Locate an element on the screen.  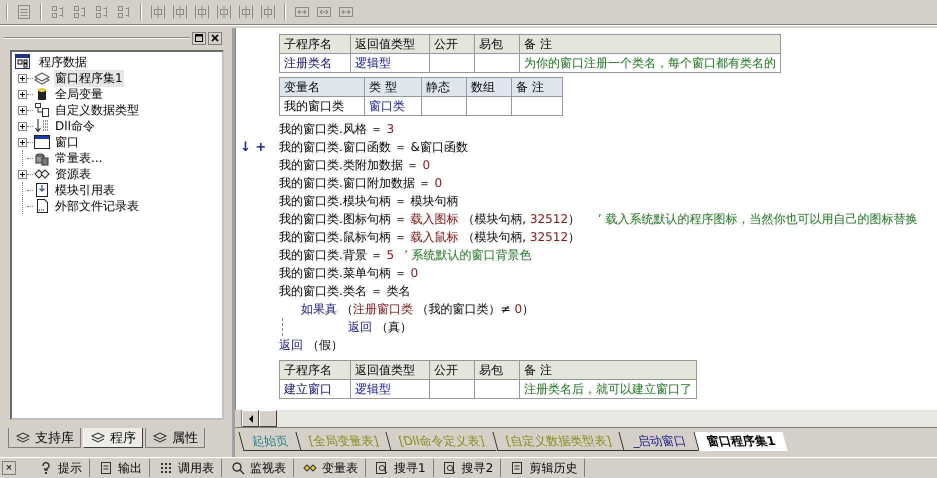
column-header: 变量名 is located at coordinates (322, 87).